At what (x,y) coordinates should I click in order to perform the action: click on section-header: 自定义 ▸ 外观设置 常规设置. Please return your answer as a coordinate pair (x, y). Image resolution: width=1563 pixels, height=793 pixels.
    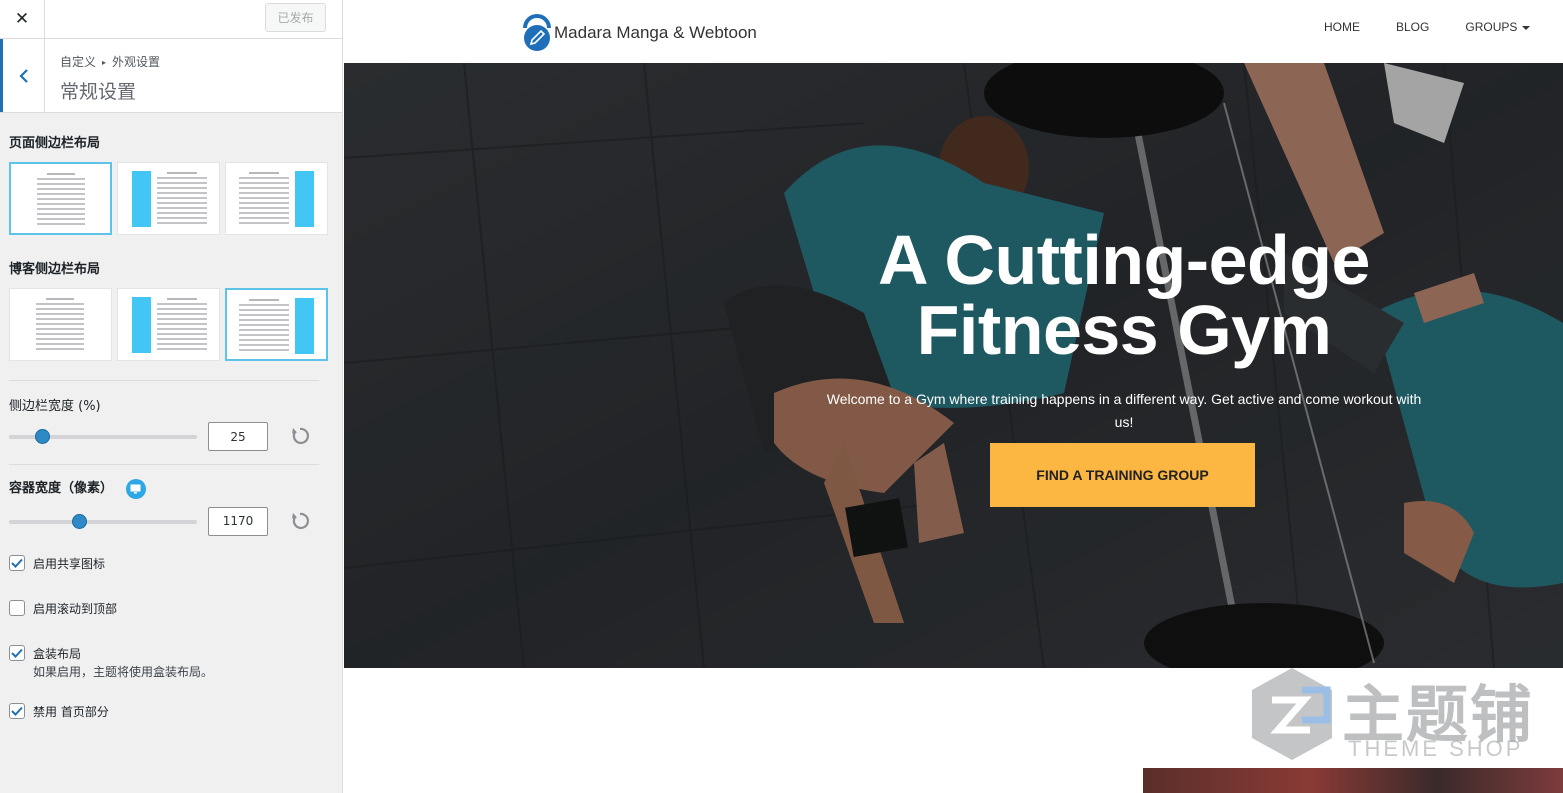
    Looking at the image, I should click on (171, 76).